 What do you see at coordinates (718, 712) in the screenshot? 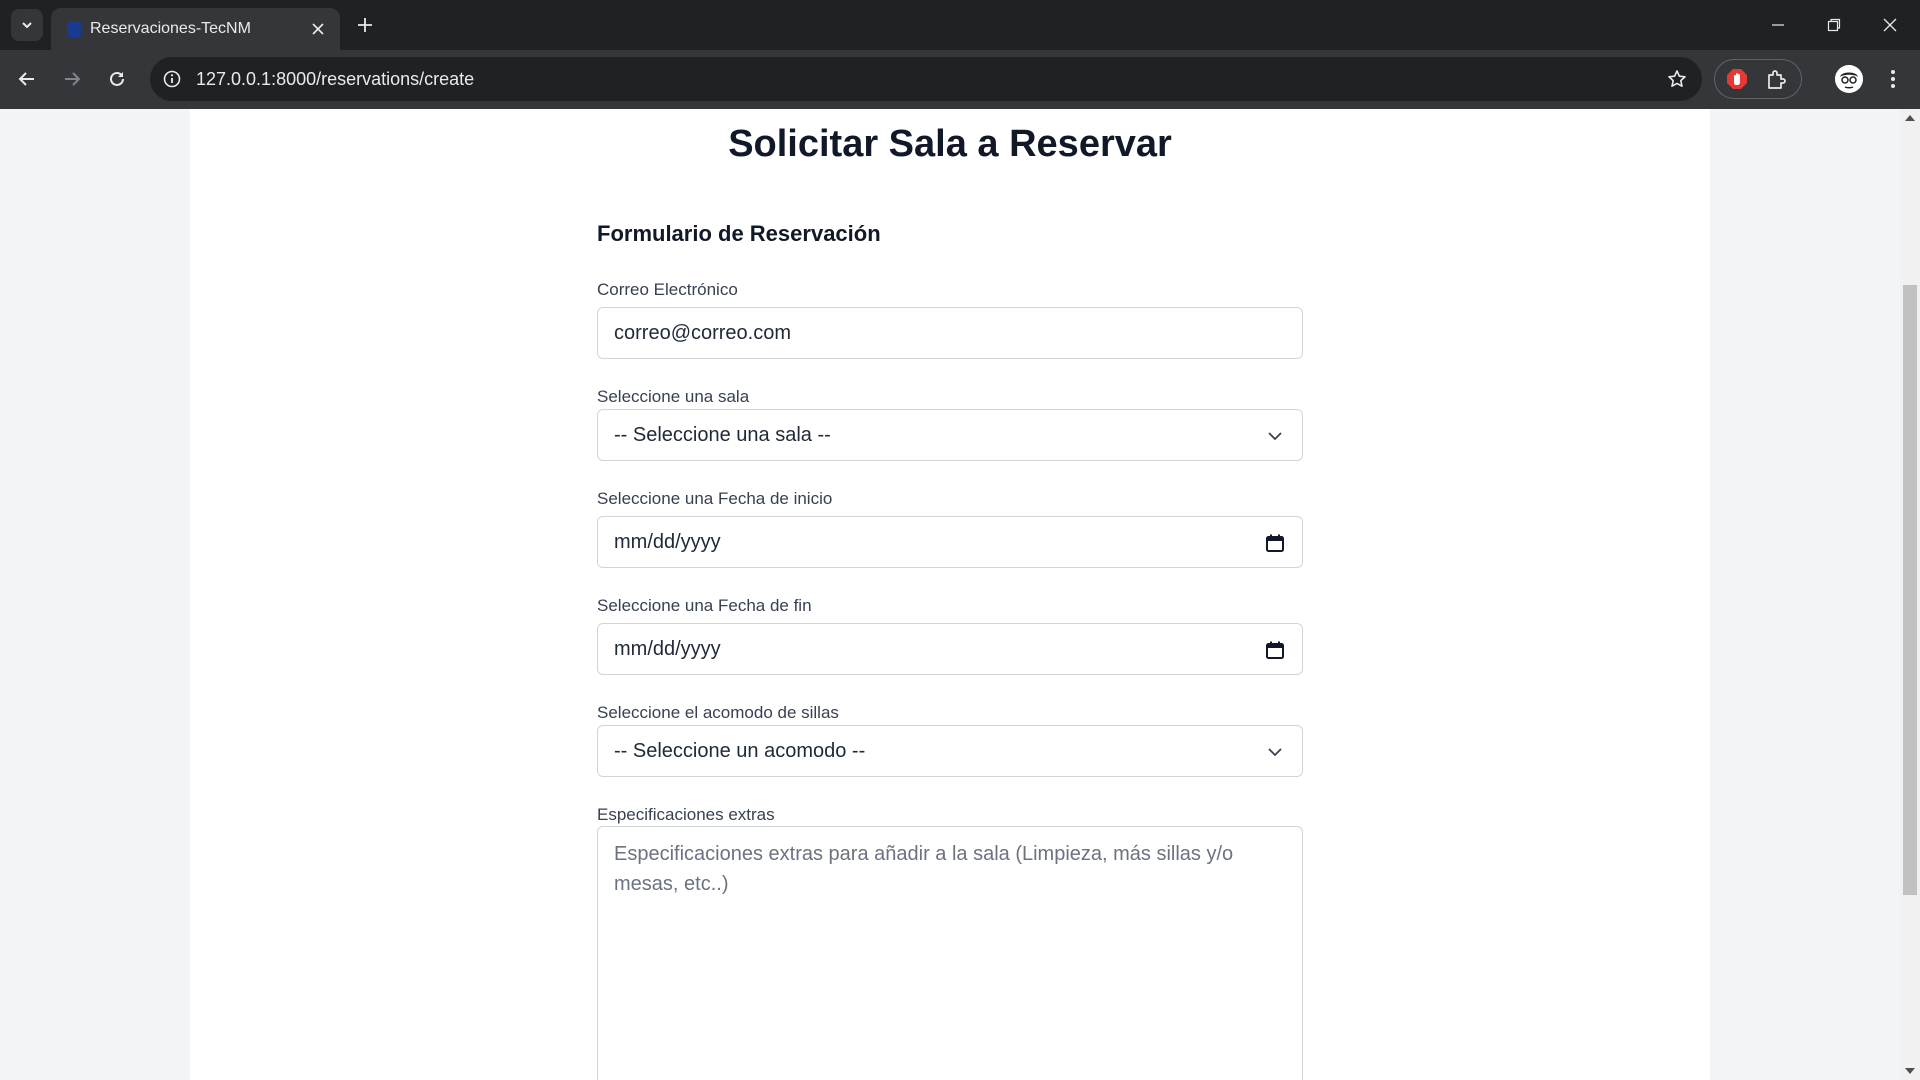
I see `seating-label: Seleccione el acomodo de sillas` at bounding box center [718, 712].